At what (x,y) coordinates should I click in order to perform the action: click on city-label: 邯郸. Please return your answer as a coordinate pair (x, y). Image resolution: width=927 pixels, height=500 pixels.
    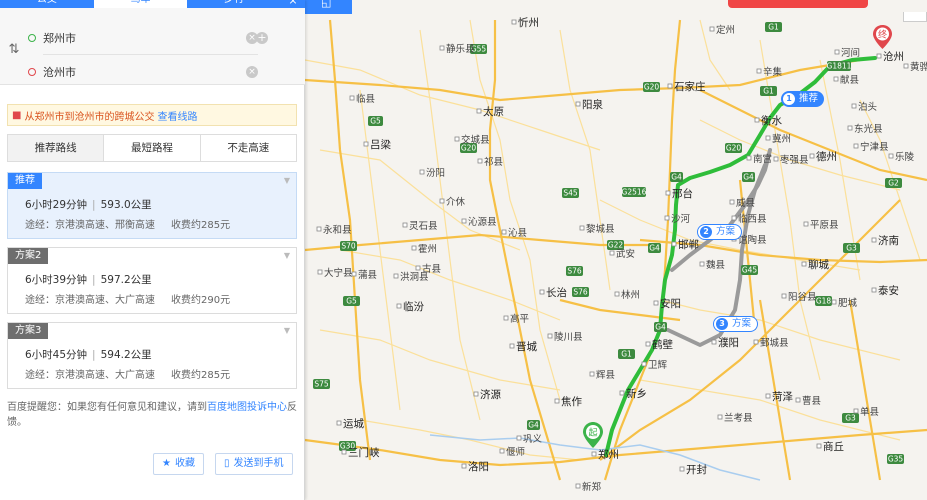
    Looking at the image, I should click on (688, 244).